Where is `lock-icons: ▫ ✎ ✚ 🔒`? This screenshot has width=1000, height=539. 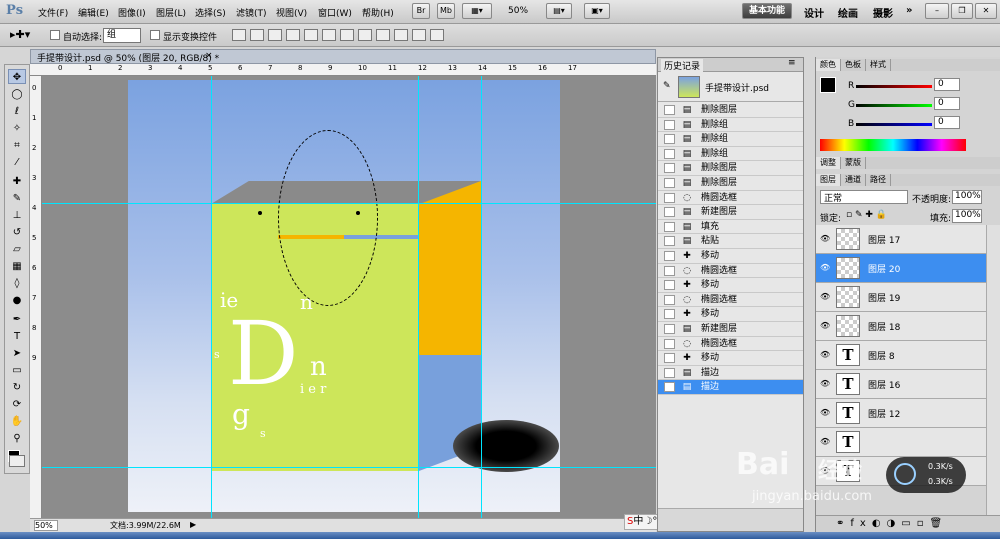
lock-icons: ▫ ✎ ✚ 🔒 is located at coordinates (866, 215).